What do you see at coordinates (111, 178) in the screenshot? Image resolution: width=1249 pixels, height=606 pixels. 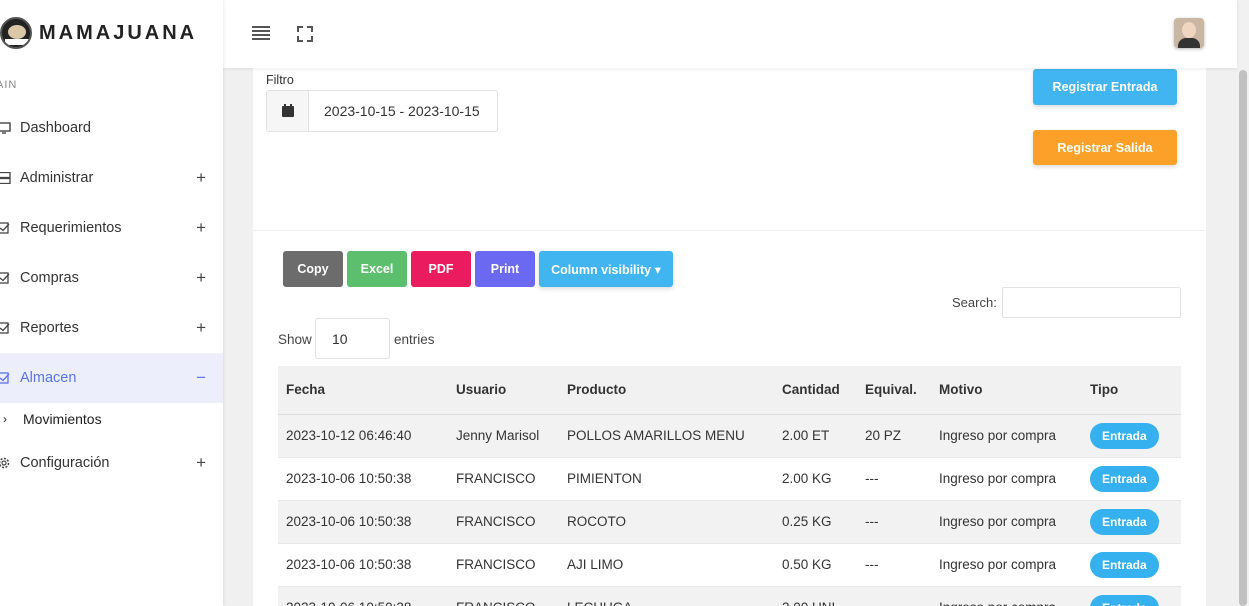 I see `sidebar-item-administrar: Administrar +` at bounding box center [111, 178].